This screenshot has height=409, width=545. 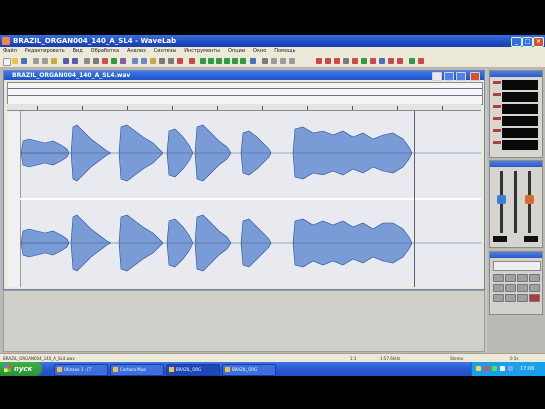 What do you see at coordinates (475, 76) in the screenshot?
I see `doc-close-button` at bounding box center [475, 76].